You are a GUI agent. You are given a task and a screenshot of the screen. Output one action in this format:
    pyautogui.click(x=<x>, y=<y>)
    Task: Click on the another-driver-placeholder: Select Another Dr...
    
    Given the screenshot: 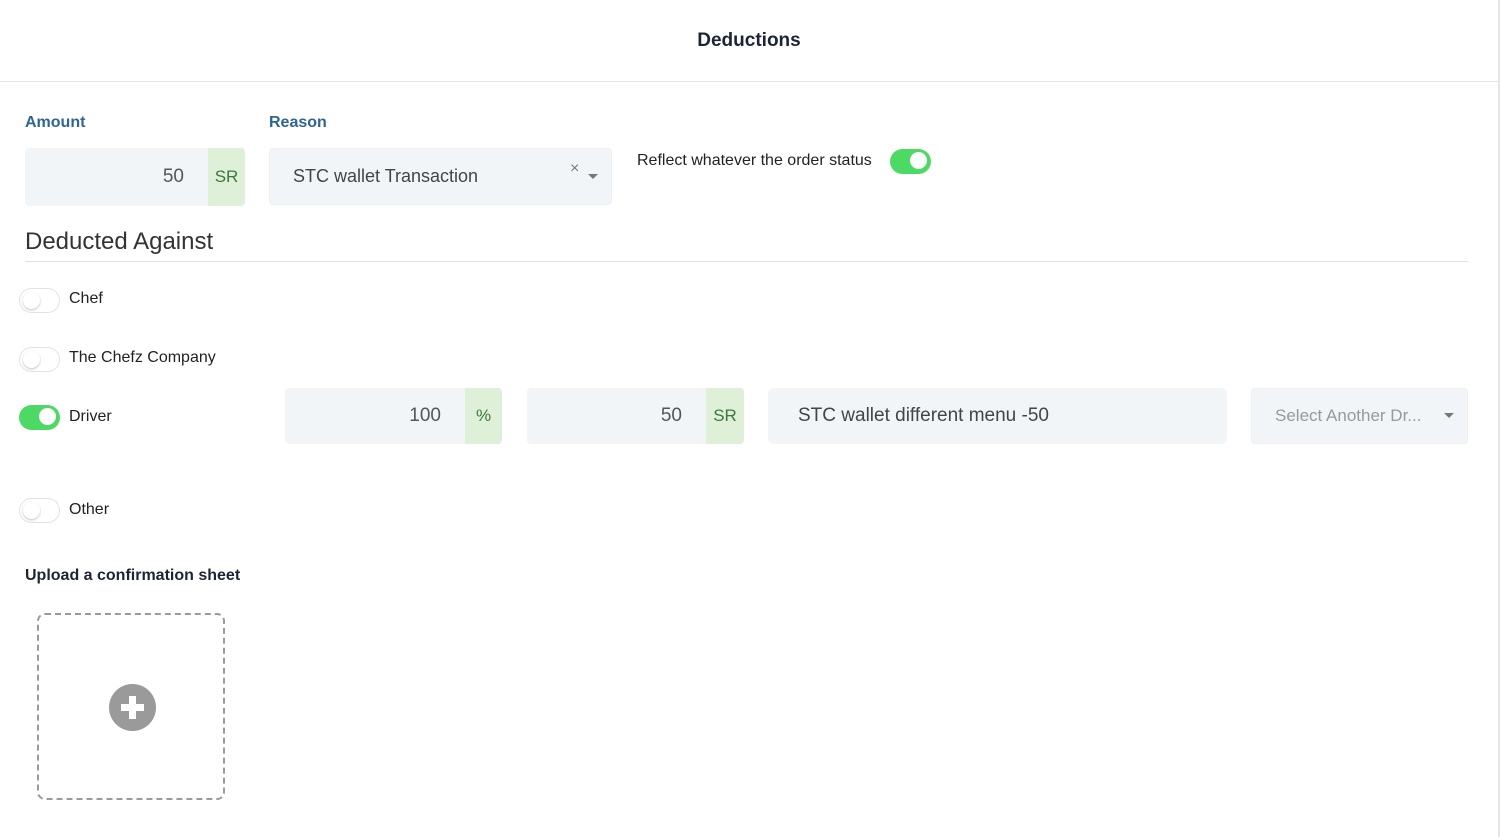 What is the action you would take?
    pyautogui.click(x=1348, y=415)
    